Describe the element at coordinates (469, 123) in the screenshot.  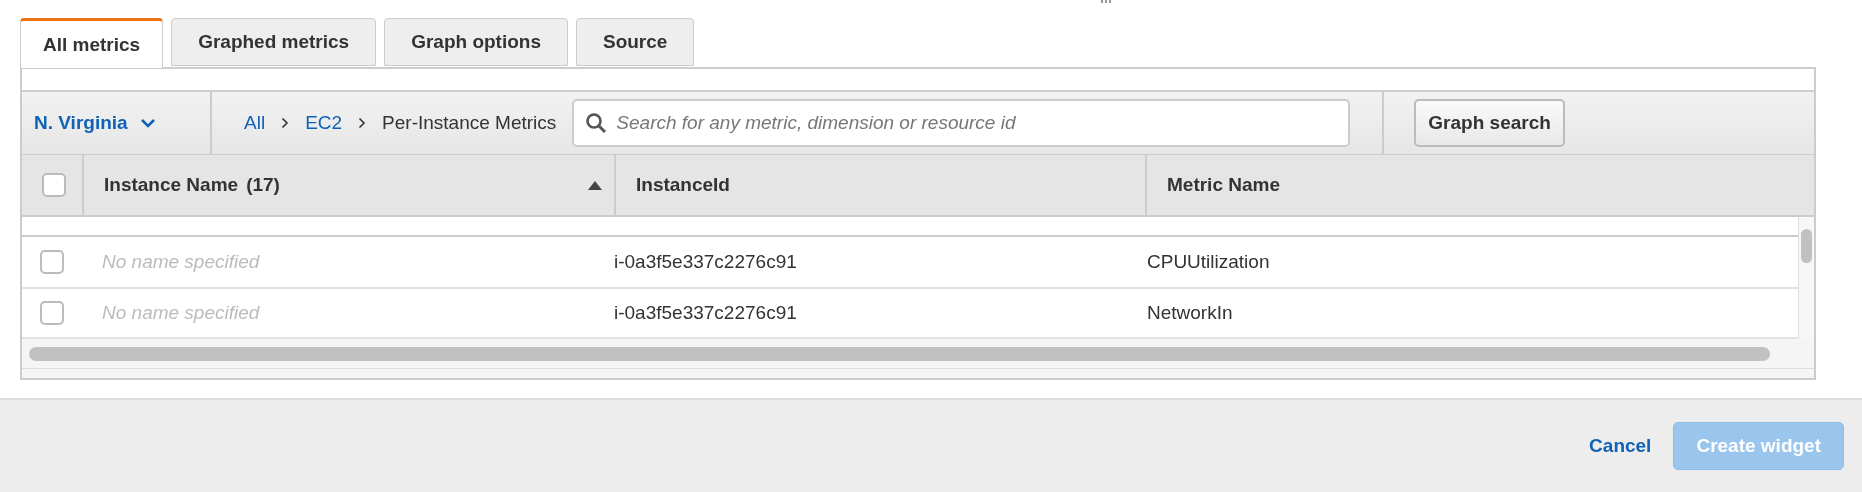
I see `breadcrumb-current: Per-Instance Metrics` at that location.